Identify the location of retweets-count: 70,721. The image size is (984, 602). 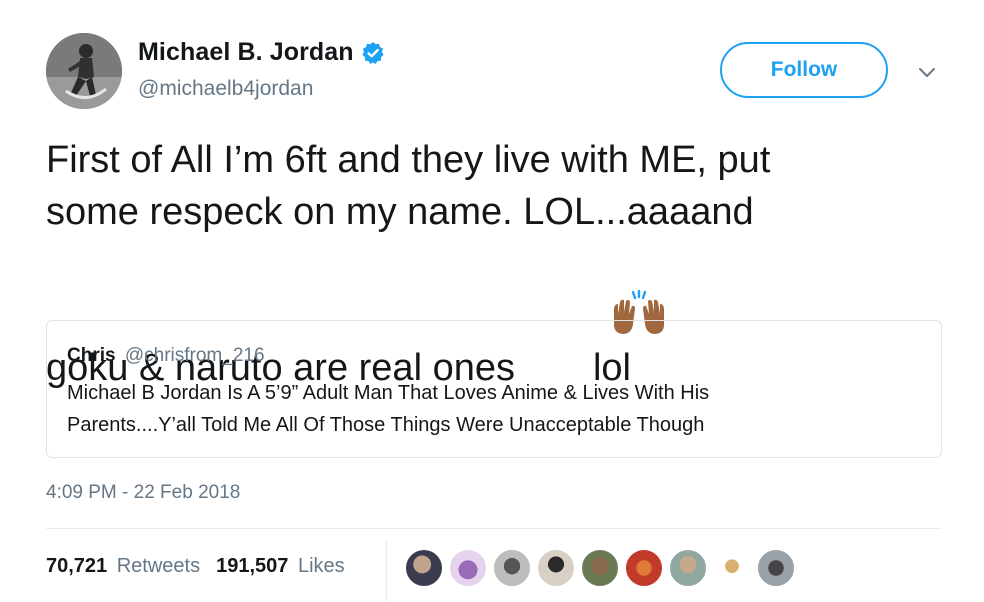
(77, 566).